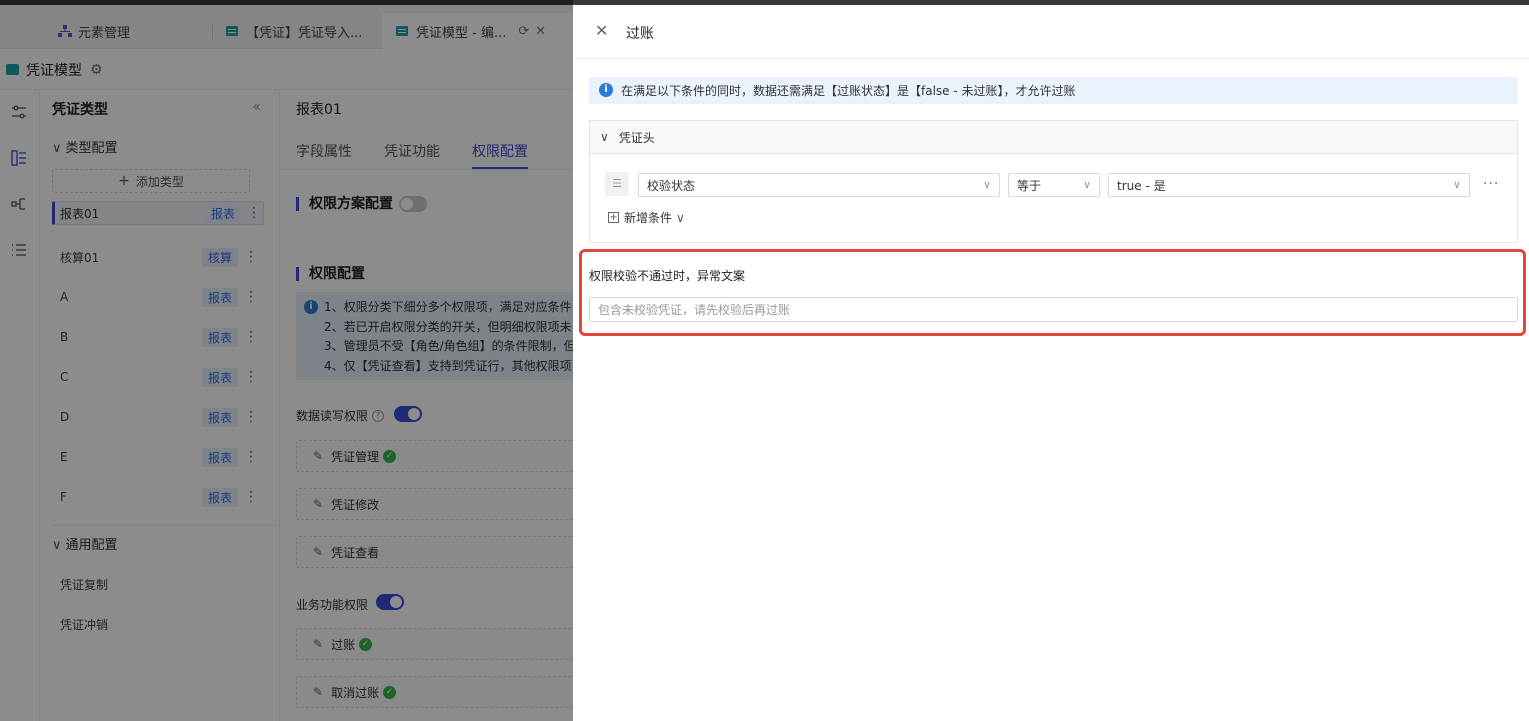  Describe the element at coordinates (1289, 185) in the screenshot. I see `value-select: true - 是 ∨` at that location.